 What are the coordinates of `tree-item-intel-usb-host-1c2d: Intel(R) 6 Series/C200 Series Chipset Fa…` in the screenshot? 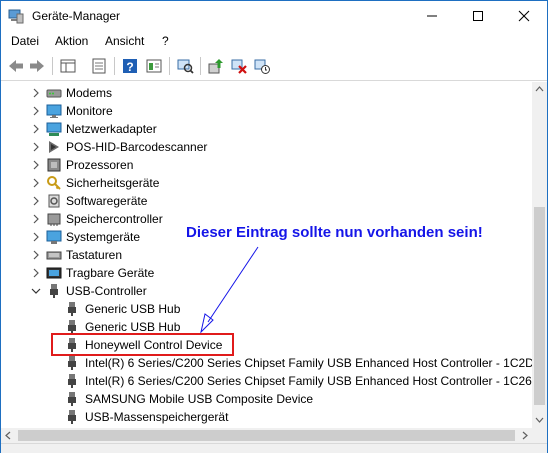 It's located at (266, 363).